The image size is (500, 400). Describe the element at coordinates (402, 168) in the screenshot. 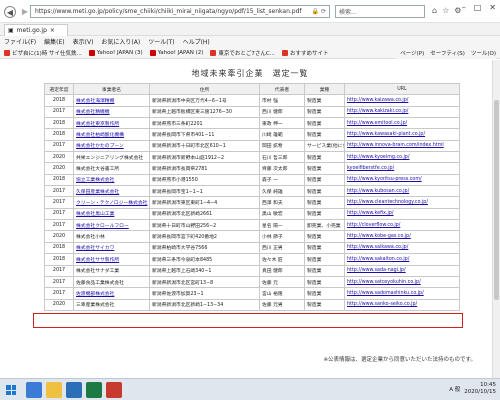

I see `cell-url: kyoeifiberstfe.co.jp/` at that location.